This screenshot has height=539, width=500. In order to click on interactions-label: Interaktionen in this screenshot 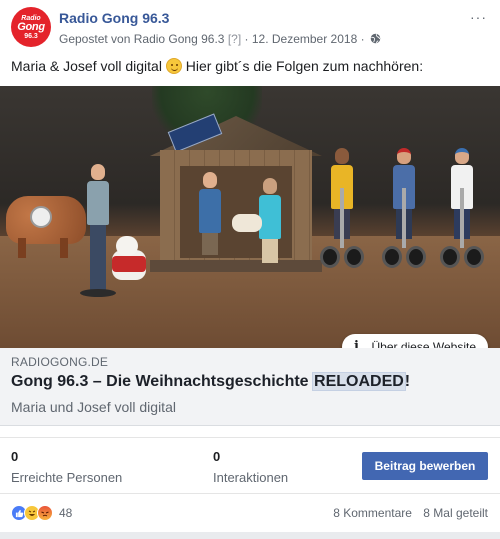, I will do `click(251, 477)`.